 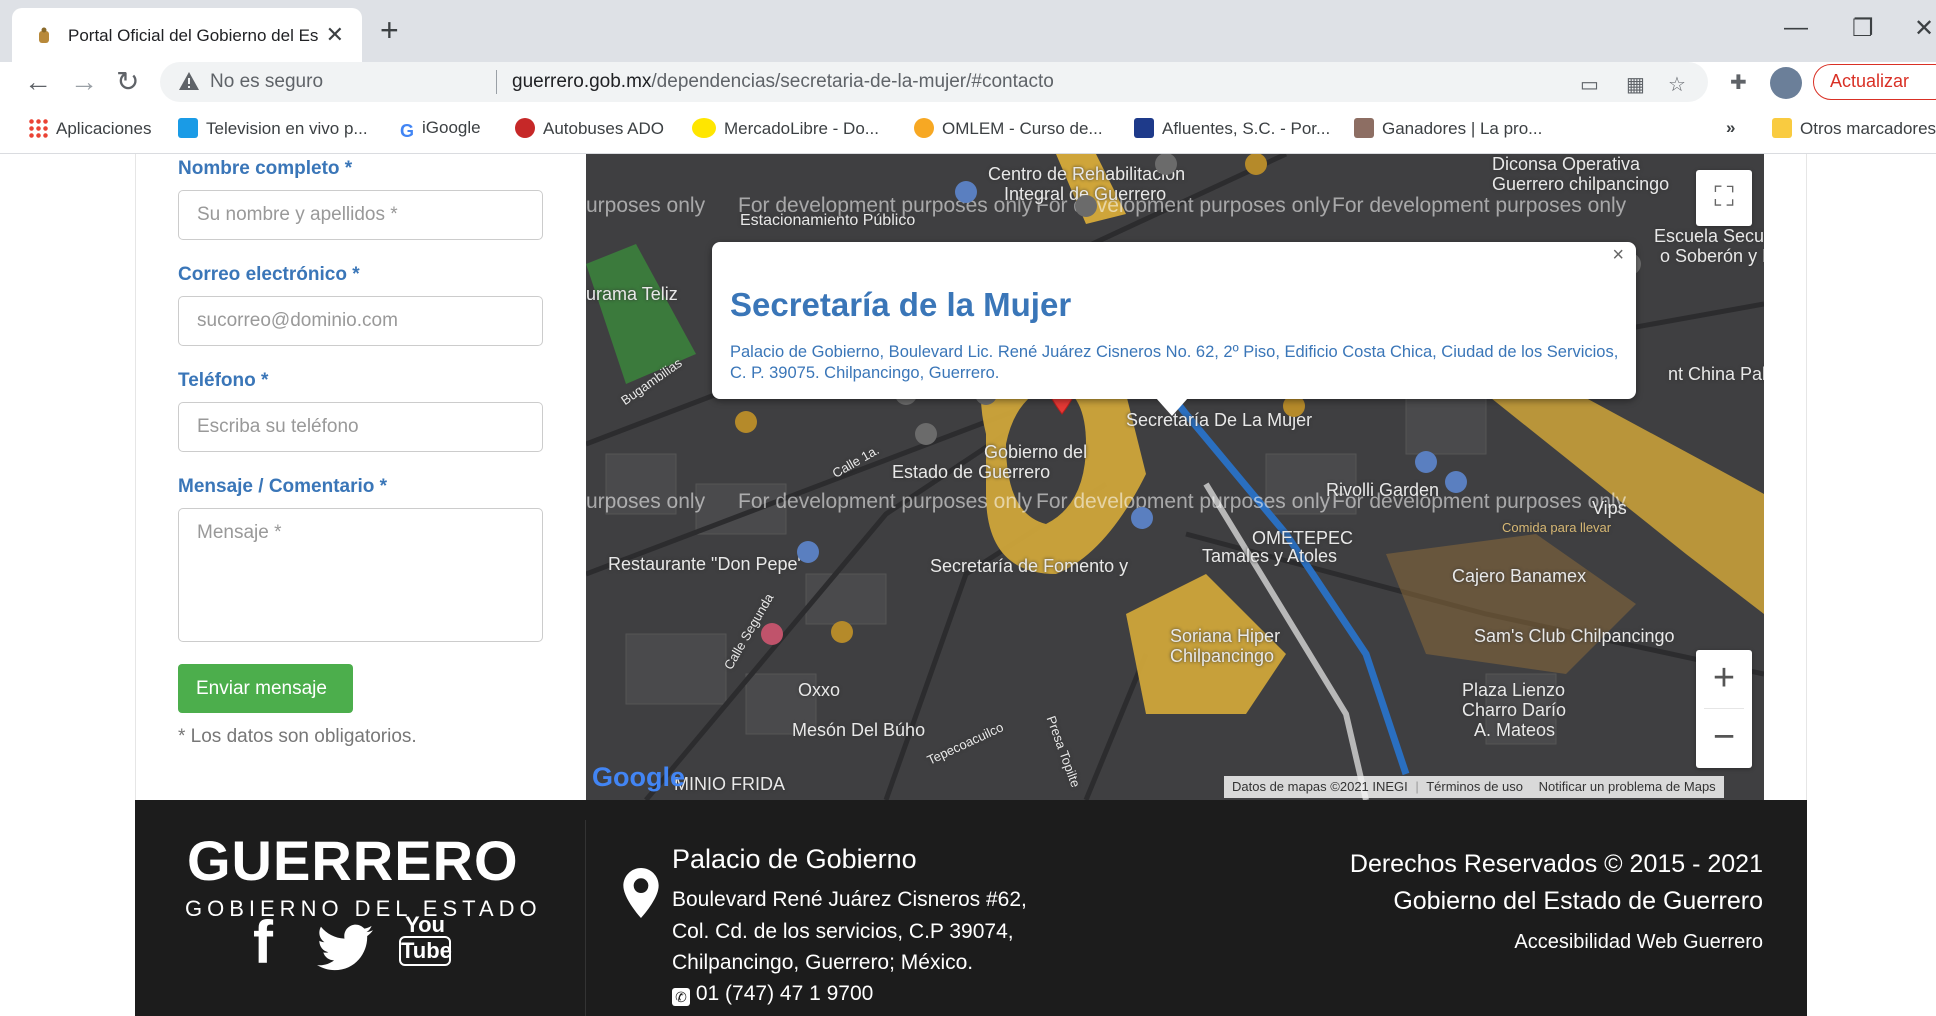 What do you see at coordinates (84, 82) in the screenshot?
I see `forward-icon: →` at bounding box center [84, 82].